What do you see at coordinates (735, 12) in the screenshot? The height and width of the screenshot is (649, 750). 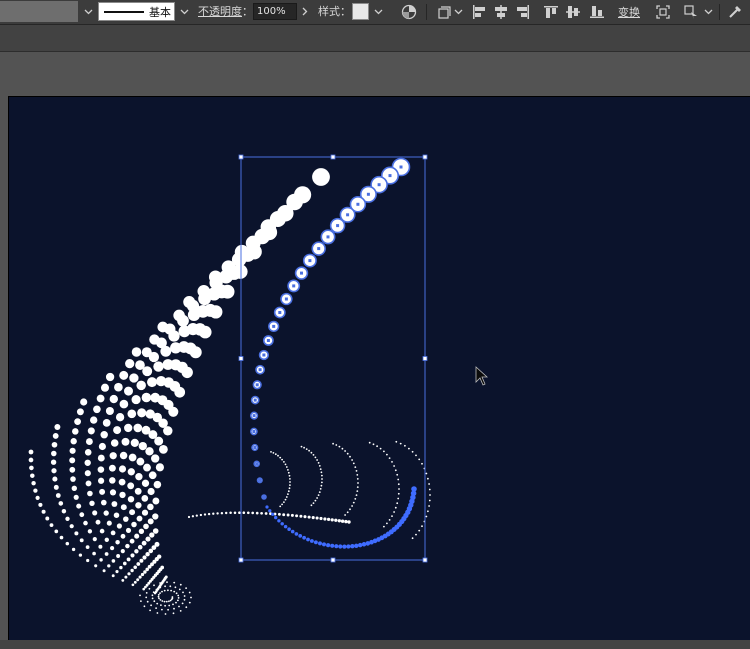 I see `edit-path-icon` at bounding box center [735, 12].